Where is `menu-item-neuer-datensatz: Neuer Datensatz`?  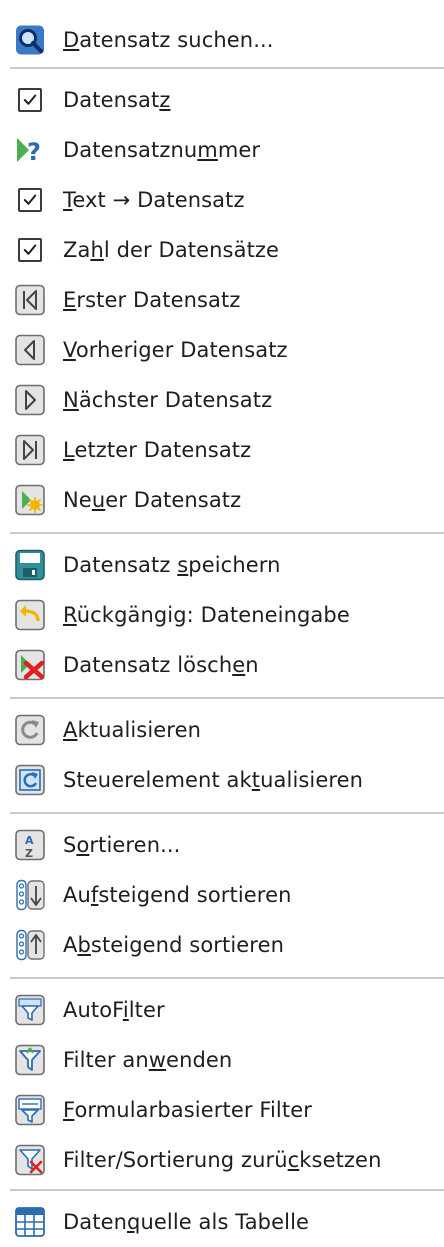
menu-item-neuer-datensatz: Neuer Datensatz is located at coordinates (222, 500).